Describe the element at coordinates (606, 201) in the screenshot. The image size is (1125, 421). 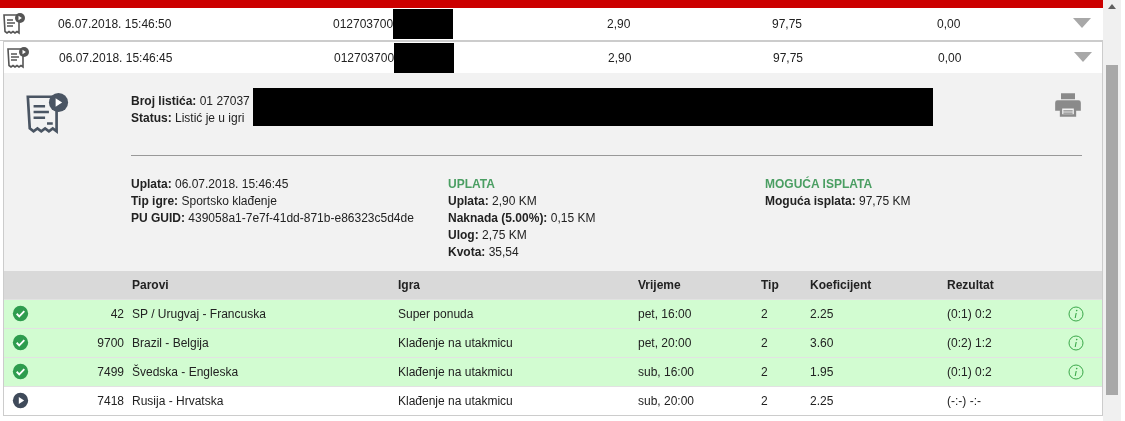
I see `detail-field: Uplata: 2,90 KM` at that location.